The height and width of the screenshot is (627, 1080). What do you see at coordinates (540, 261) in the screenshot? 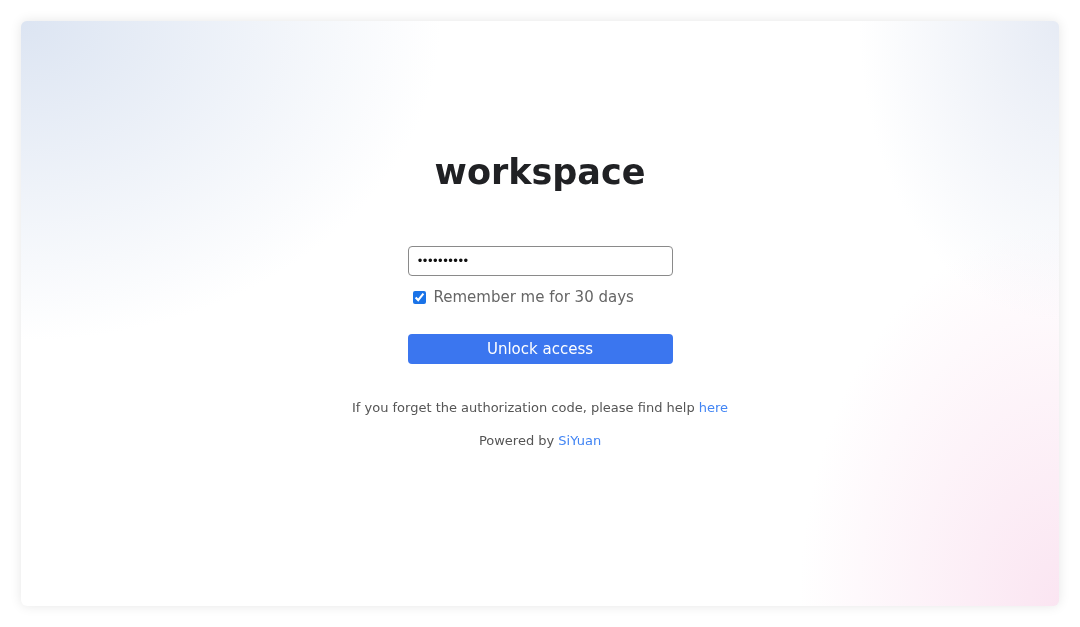
I see `password-field: ••••••••••` at bounding box center [540, 261].